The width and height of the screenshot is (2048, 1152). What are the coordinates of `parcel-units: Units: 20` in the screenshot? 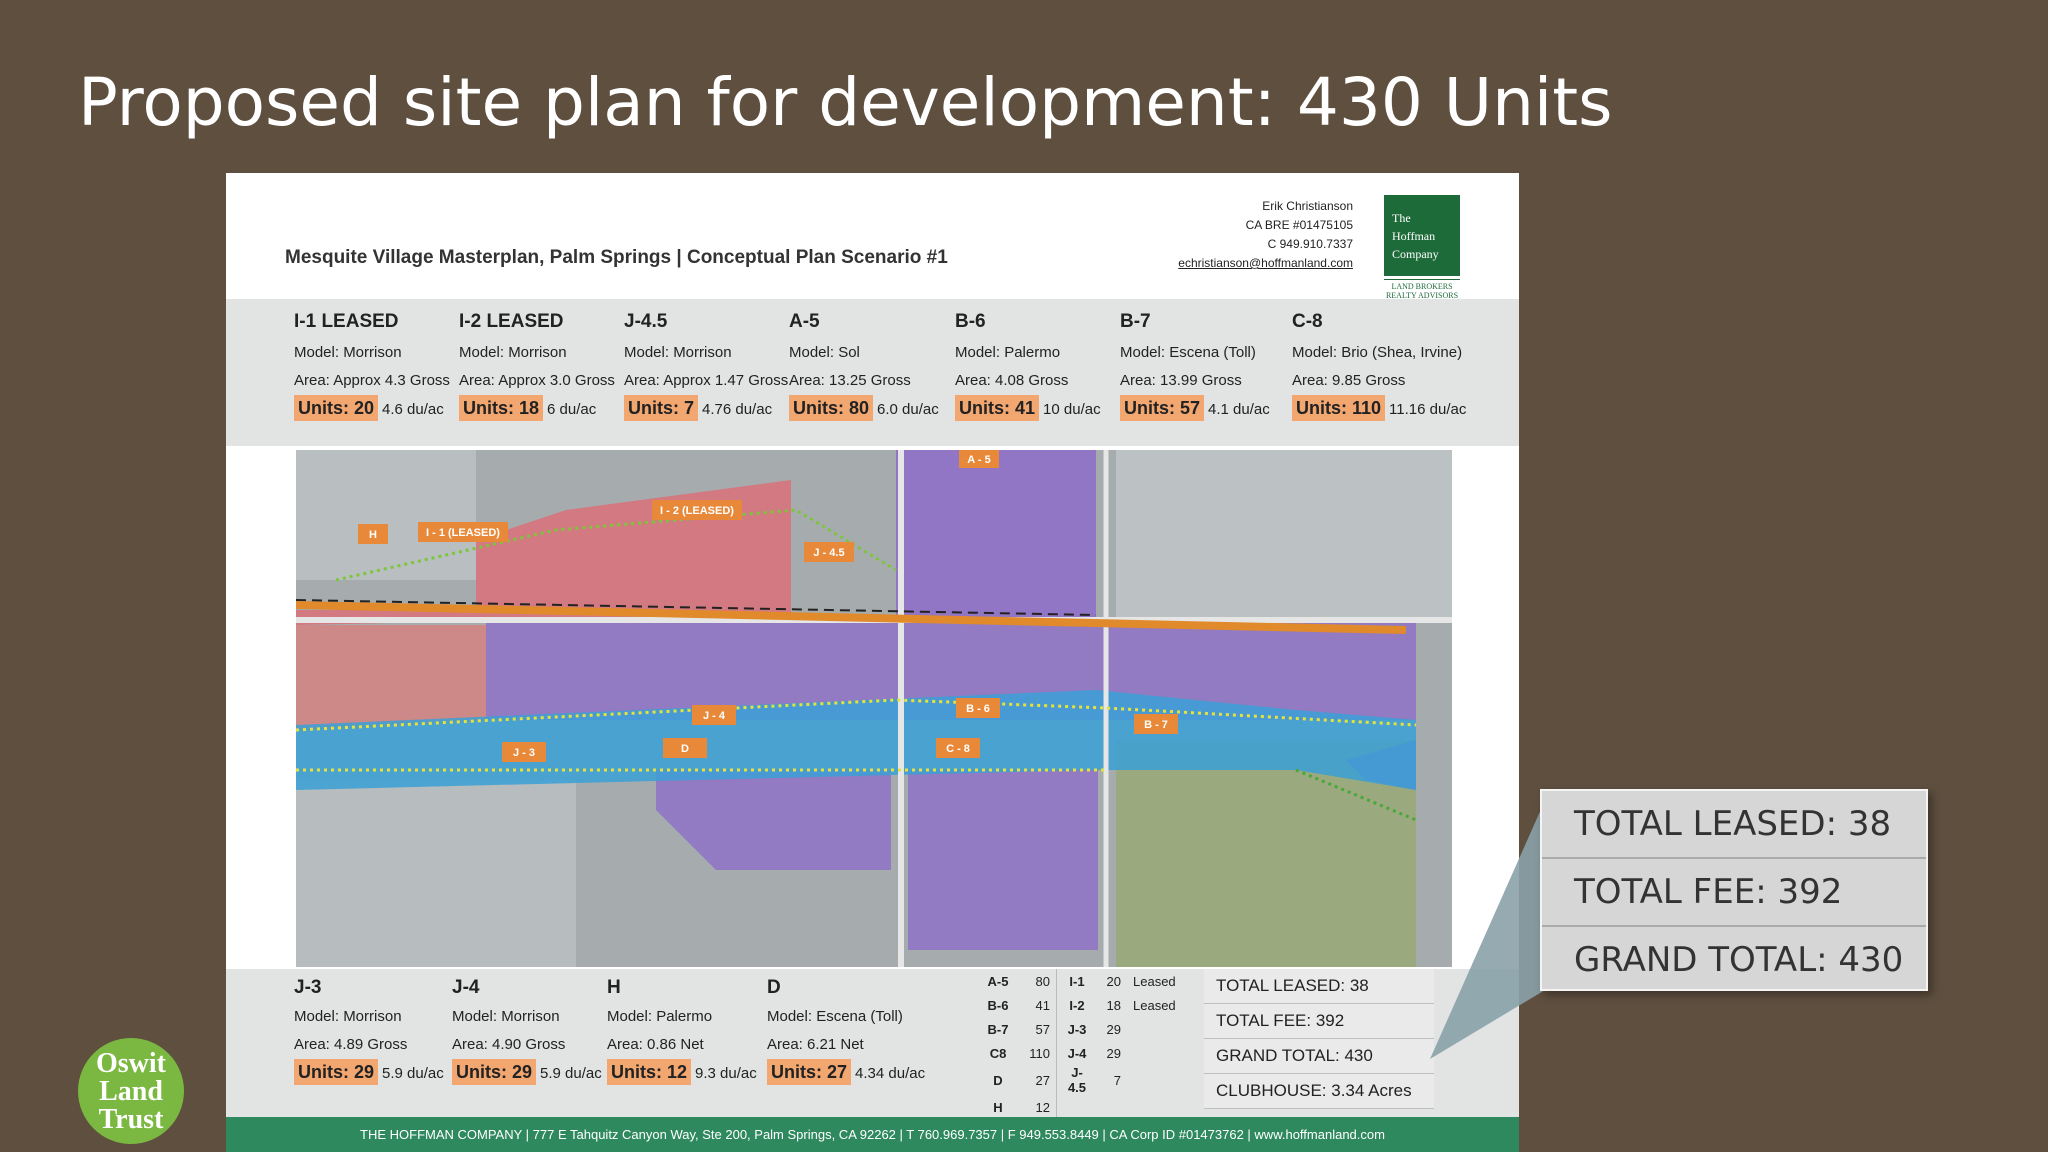 It's located at (336, 408).